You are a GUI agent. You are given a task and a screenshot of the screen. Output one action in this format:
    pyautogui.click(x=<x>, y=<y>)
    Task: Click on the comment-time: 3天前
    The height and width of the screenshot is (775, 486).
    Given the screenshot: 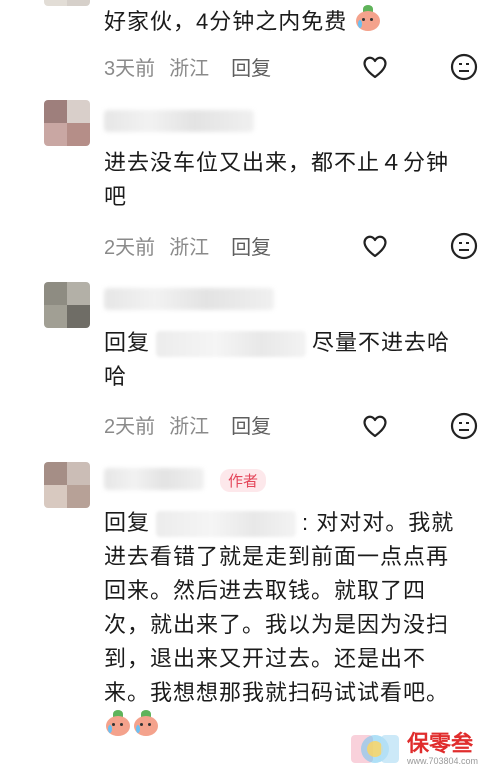 What is the action you would take?
    pyautogui.click(x=130, y=69)
    